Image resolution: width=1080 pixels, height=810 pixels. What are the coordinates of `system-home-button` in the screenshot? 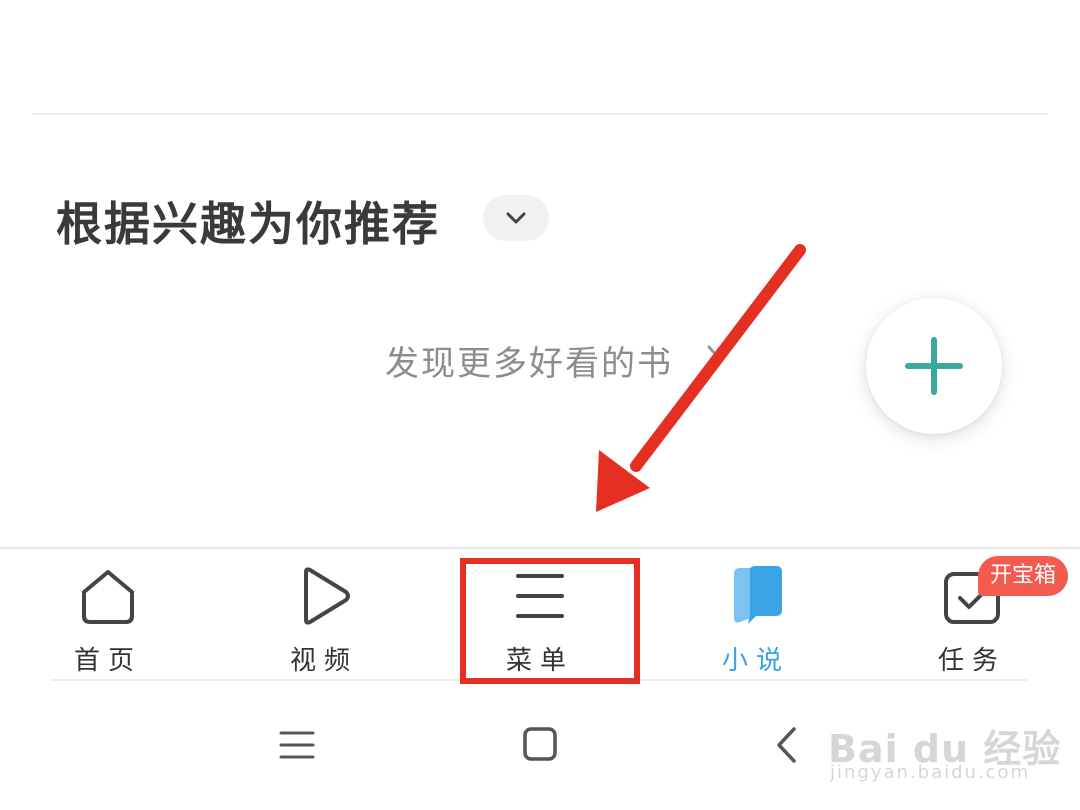 It's located at (540, 744).